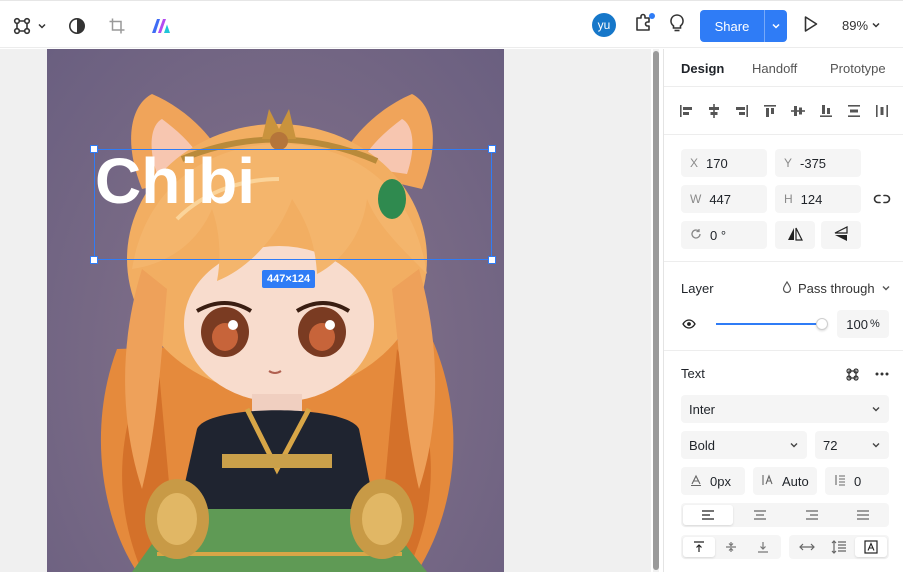 This screenshot has width=903, height=572. Describe the element at coordinates (882, 111) in the screenshot. I see `distribute-horizontal-icon` at that location.